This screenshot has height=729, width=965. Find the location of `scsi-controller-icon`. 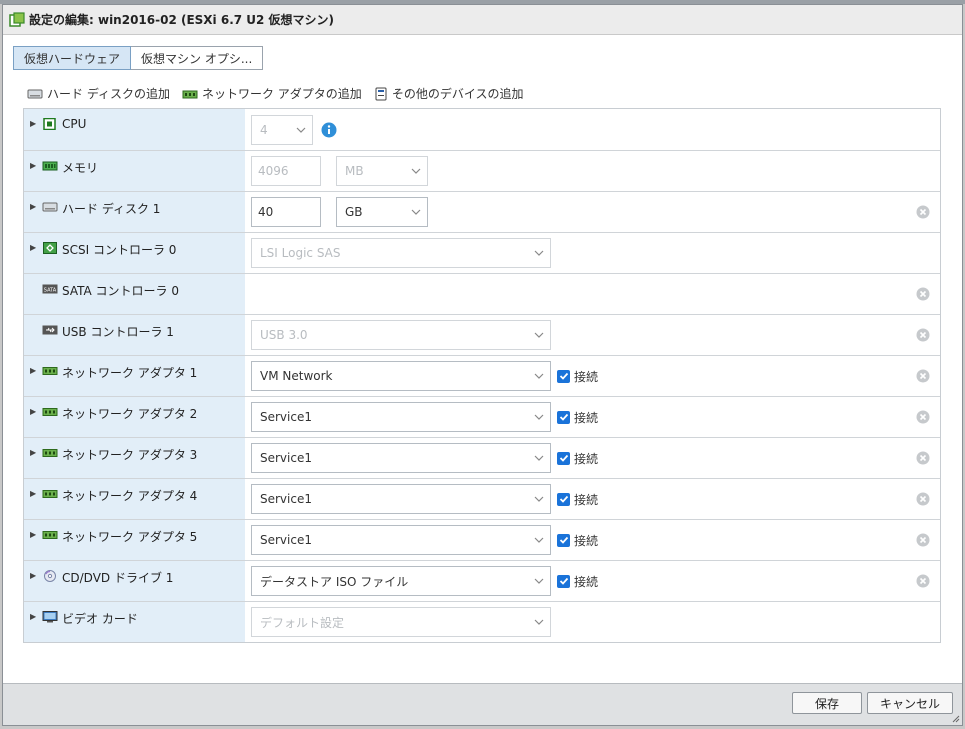

scsi-controller-icon is located at coordinates (50, 248).